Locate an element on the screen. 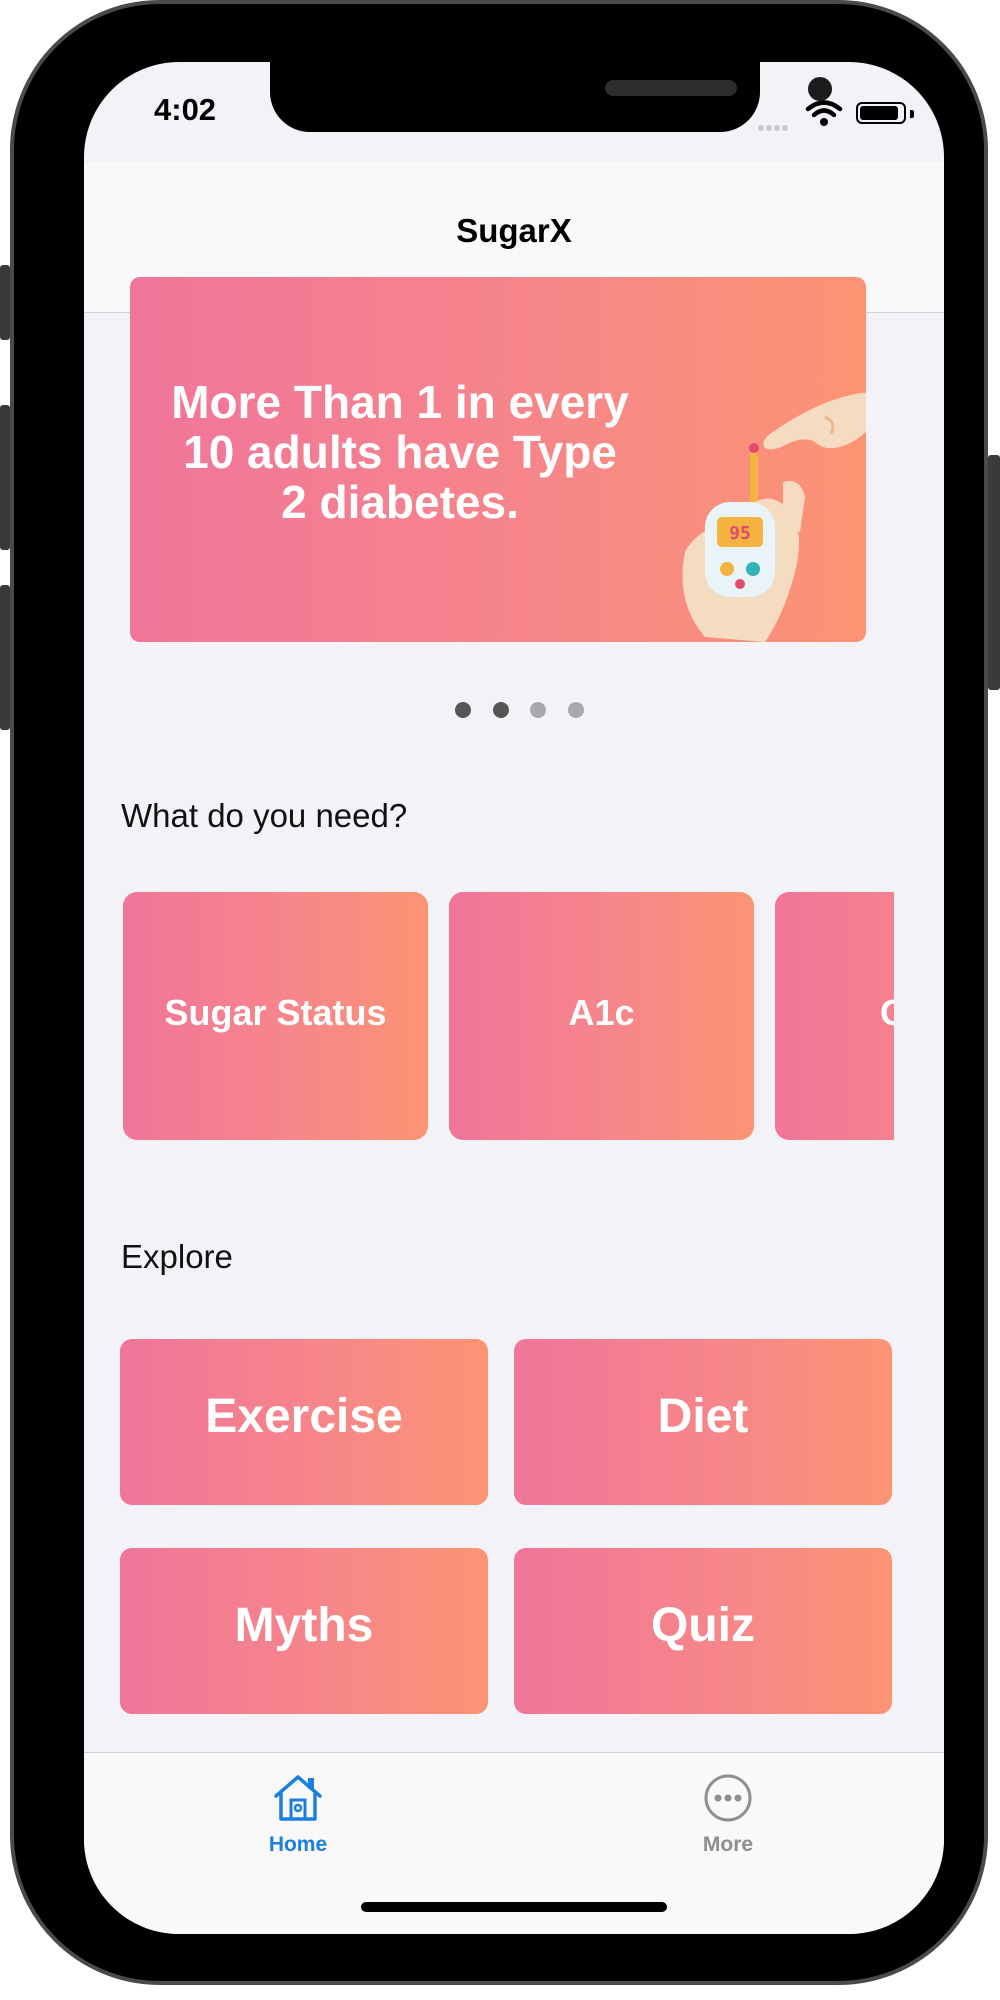 This screenshot has width=1000, height=2000. need-card-label: G is located at coordinates (887, 1013).